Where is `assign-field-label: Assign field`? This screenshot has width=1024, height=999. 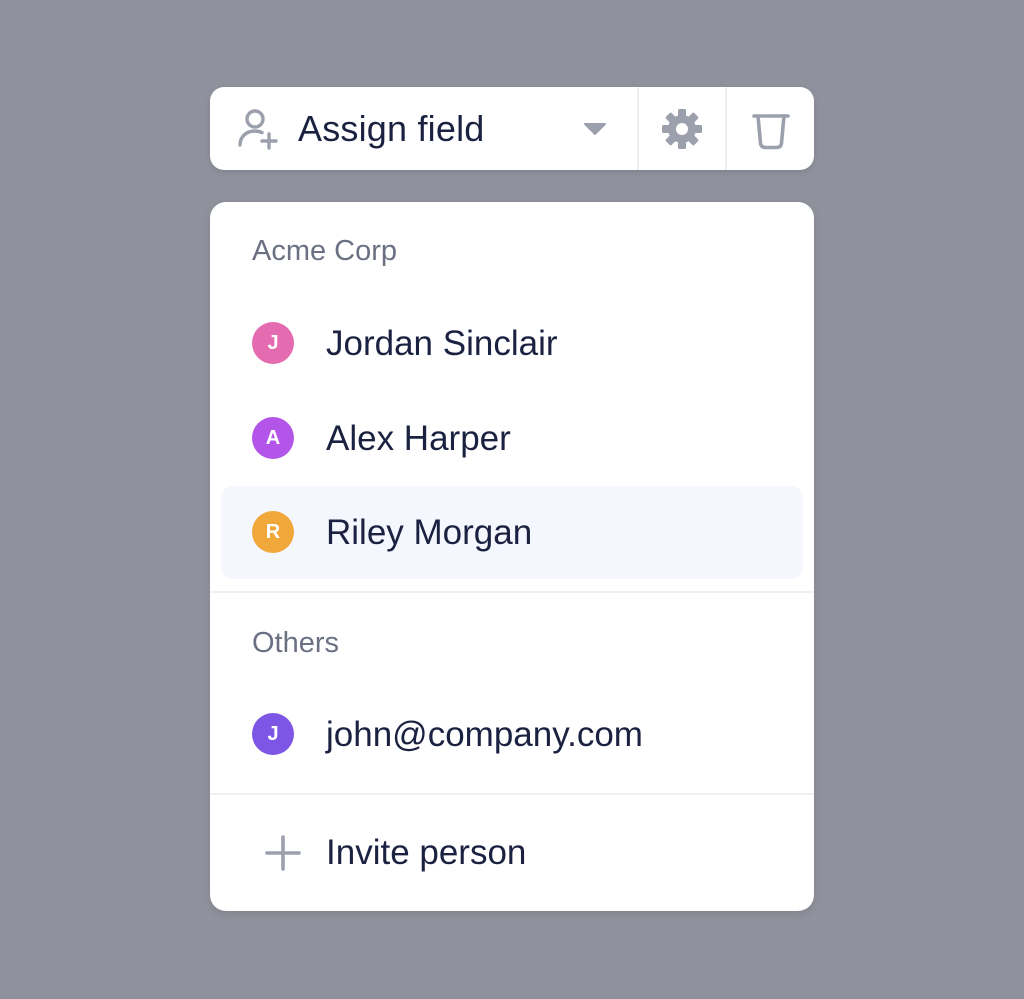 assign-field-label: Assign field is located at coordinates (391, 128).